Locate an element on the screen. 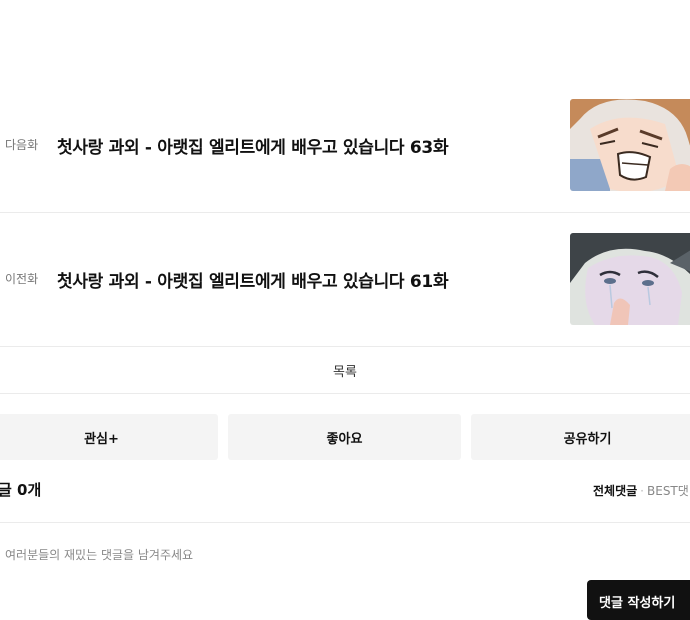 The width and height of the screenshot is (690, 620). submit-comment-button: 댓글 작성하기 is located at coordinates (638, 600).